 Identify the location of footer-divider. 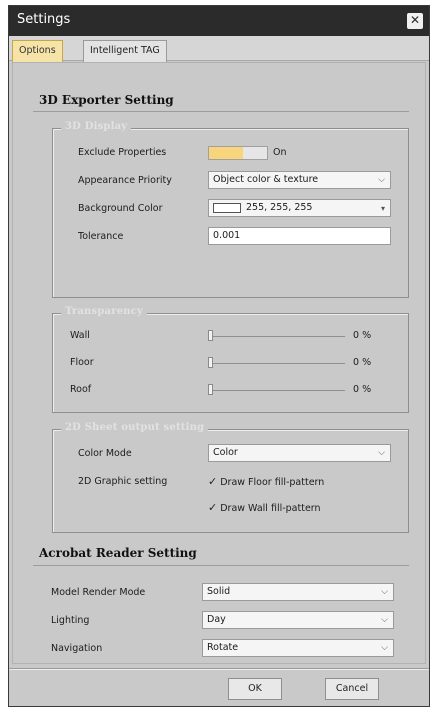
(219, 669).